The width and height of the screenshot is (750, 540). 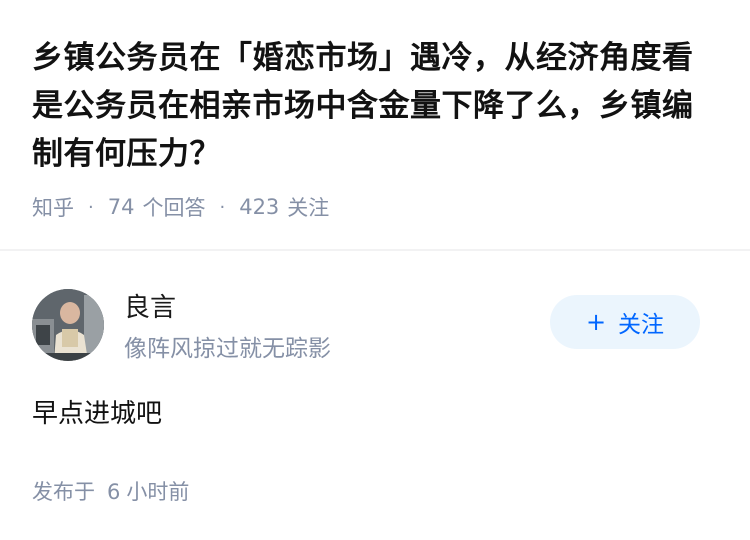 I want to click on follower-count-label: 关注, so click(x=308, y=208).